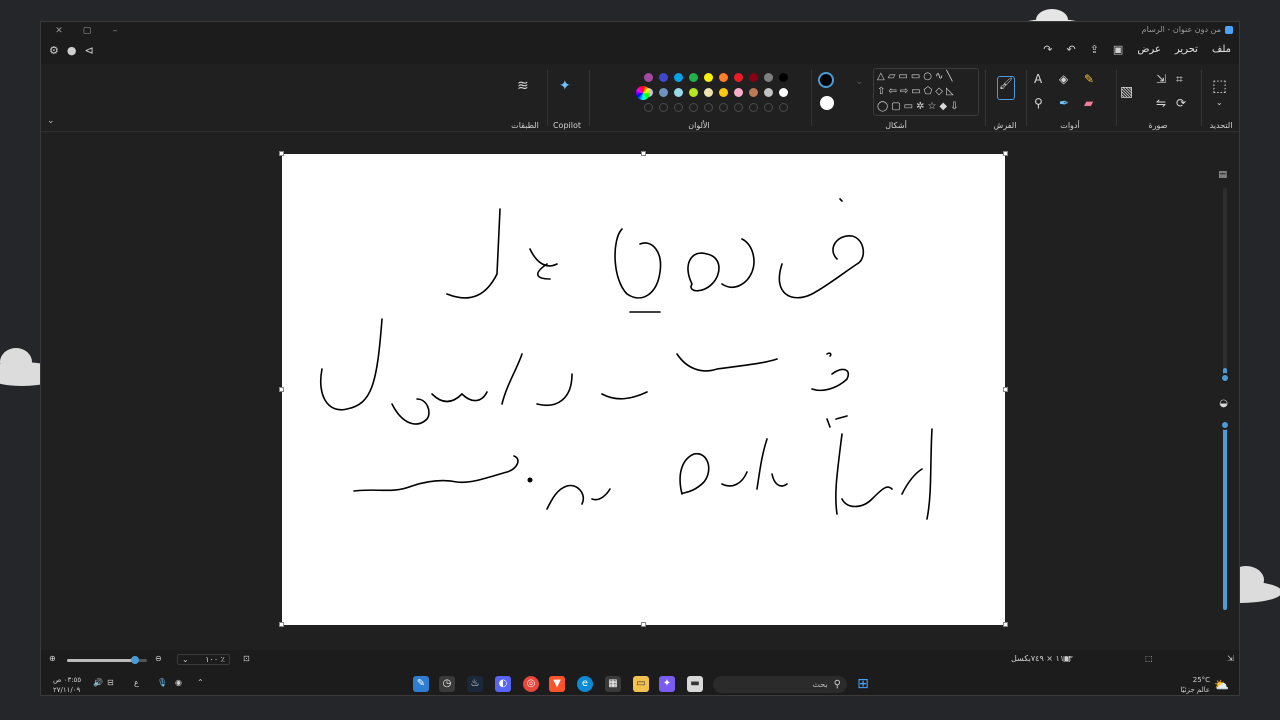  Describe the element at coordinates (859, 81) in the screenshot. I see `shape-fill-icon: ⌄` at that location.